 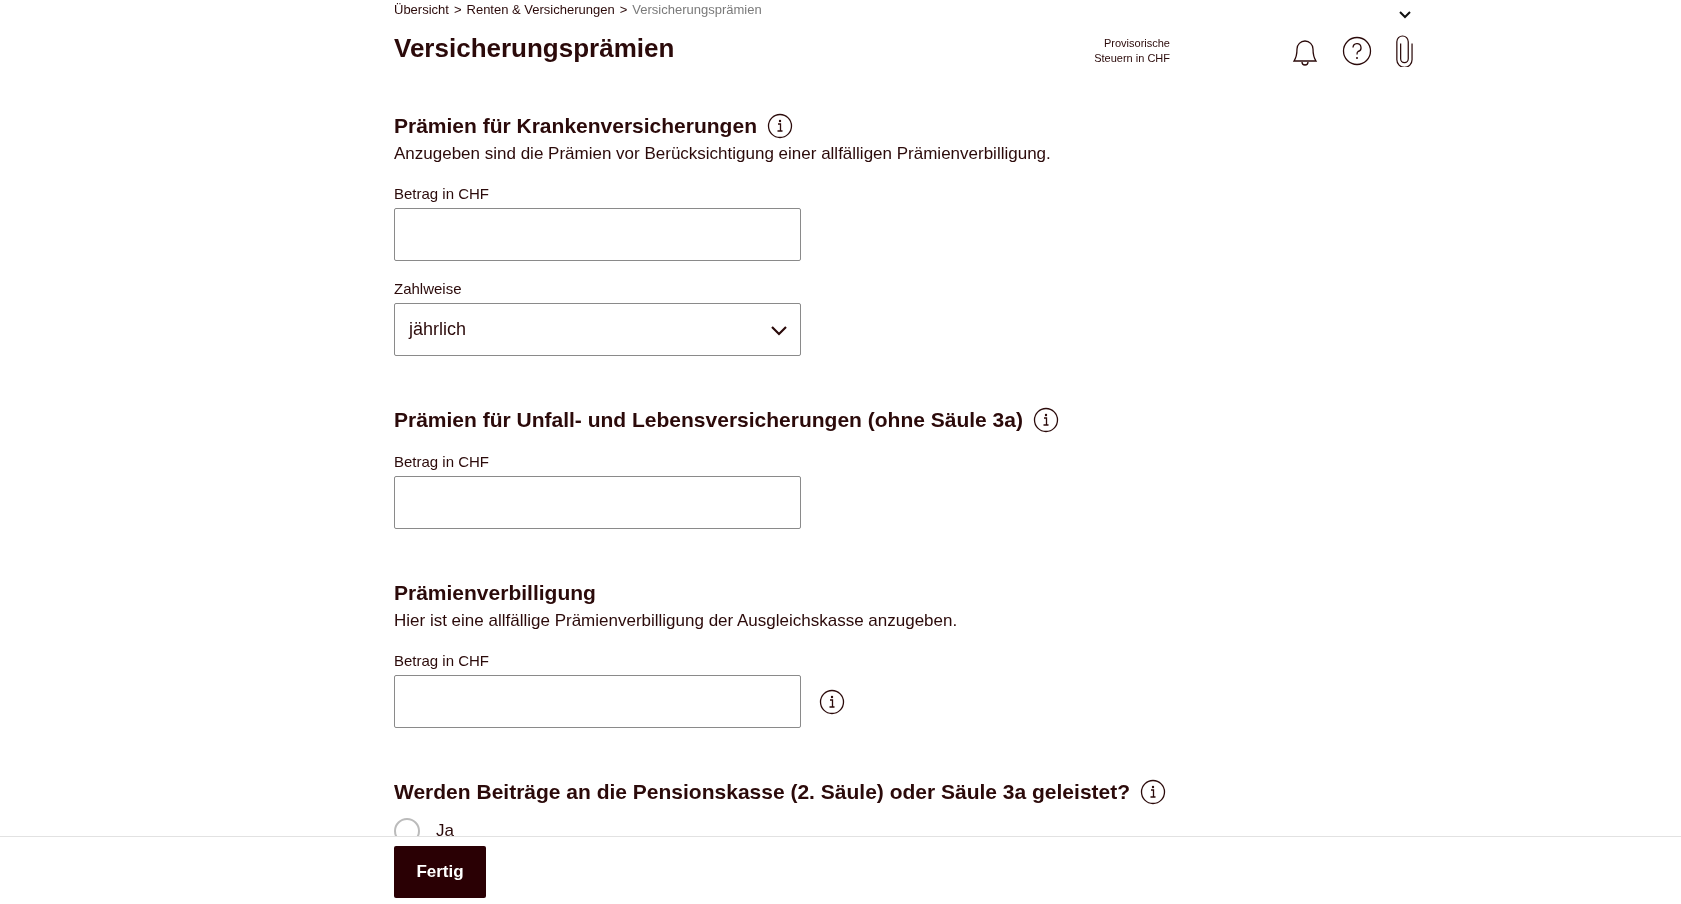 What do you see at coordinates (762, 792) in the screenshot?
I see `section-heading: Werden Beiträge an die Pensionskasse (2. Säule) oder Säule 3a geleistet?` at bounding box center [762, 792].